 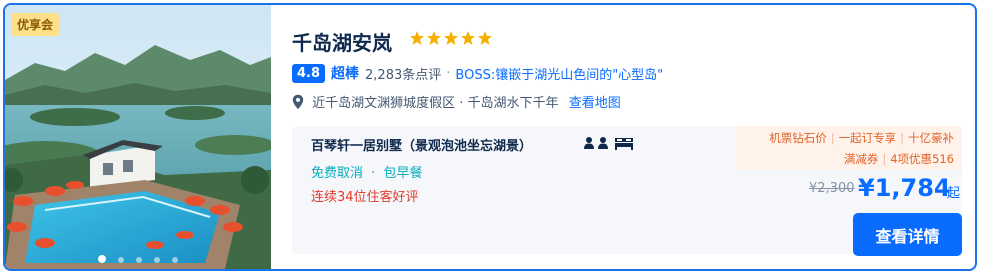 I want to click on rating-row: 4.8 超棒 2,283条点评 · BOSS:镶嵌于湖光山色间的"心型岛", so click(x=477, y=74).